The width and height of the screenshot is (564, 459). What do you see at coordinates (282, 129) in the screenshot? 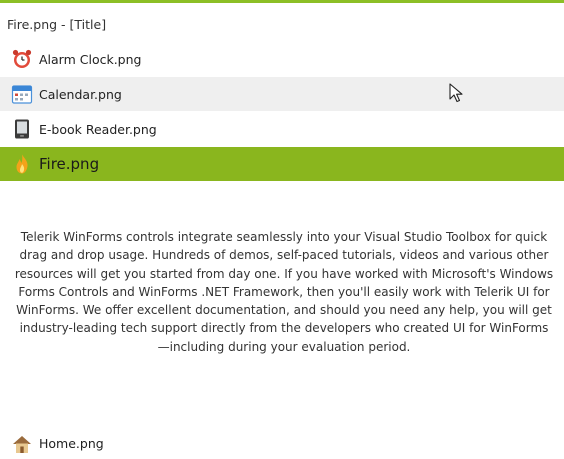
I see `list-item-ebook-reader: E-book Reader.png` at bounding box center [282, 129].